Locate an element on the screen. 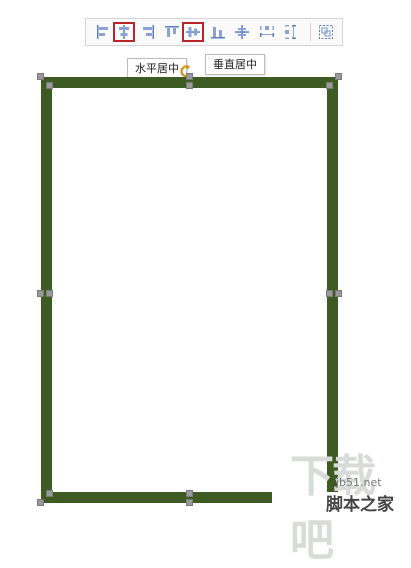 Image resolution: width=411 pixels, height=568 pixels. inner-handle-bottom-left is located at coordinates (49, 493).